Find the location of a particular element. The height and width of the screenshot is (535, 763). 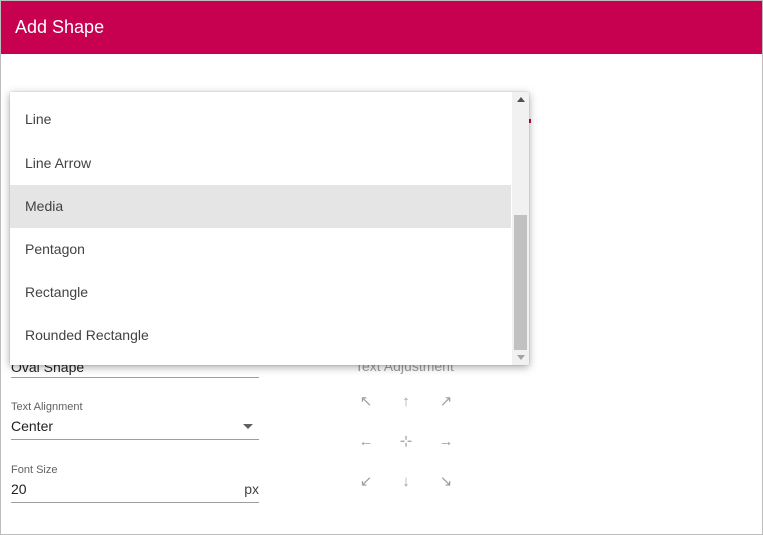

focus-accent is located at coordinates (530, 121).